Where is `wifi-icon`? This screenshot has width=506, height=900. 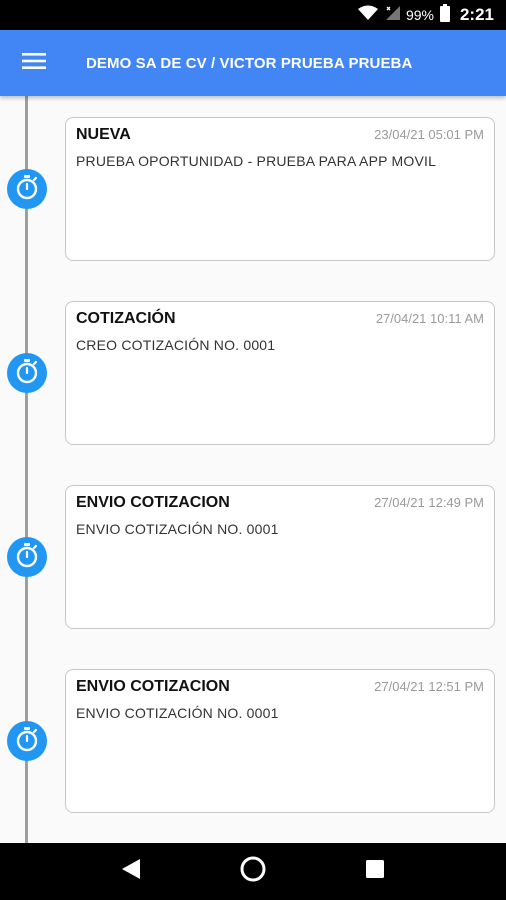 wifi-icon is located at coordinates (367, 15).